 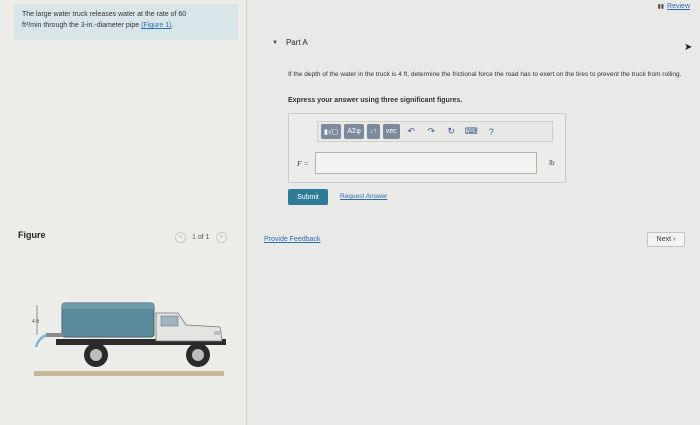 What do you see at coordinates (296, 42) in the screenshot?
I see `part-title: Part A` at bounding box center [296, 42].